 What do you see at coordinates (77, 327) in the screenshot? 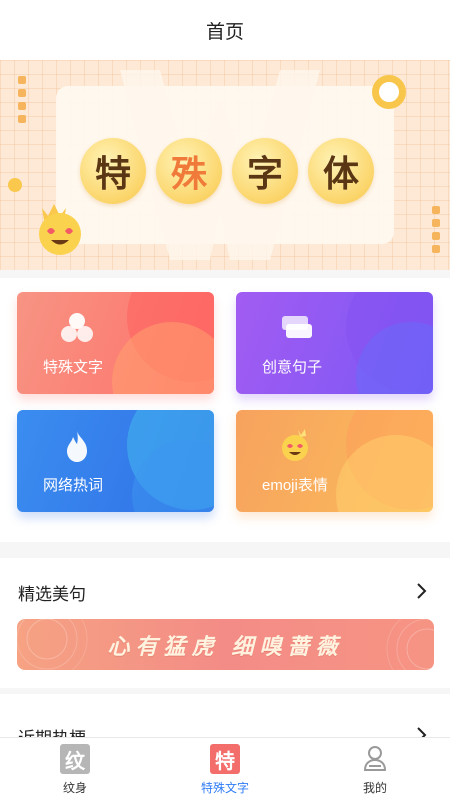
I see `bubbles-icon` at bounding box center [77, 327].